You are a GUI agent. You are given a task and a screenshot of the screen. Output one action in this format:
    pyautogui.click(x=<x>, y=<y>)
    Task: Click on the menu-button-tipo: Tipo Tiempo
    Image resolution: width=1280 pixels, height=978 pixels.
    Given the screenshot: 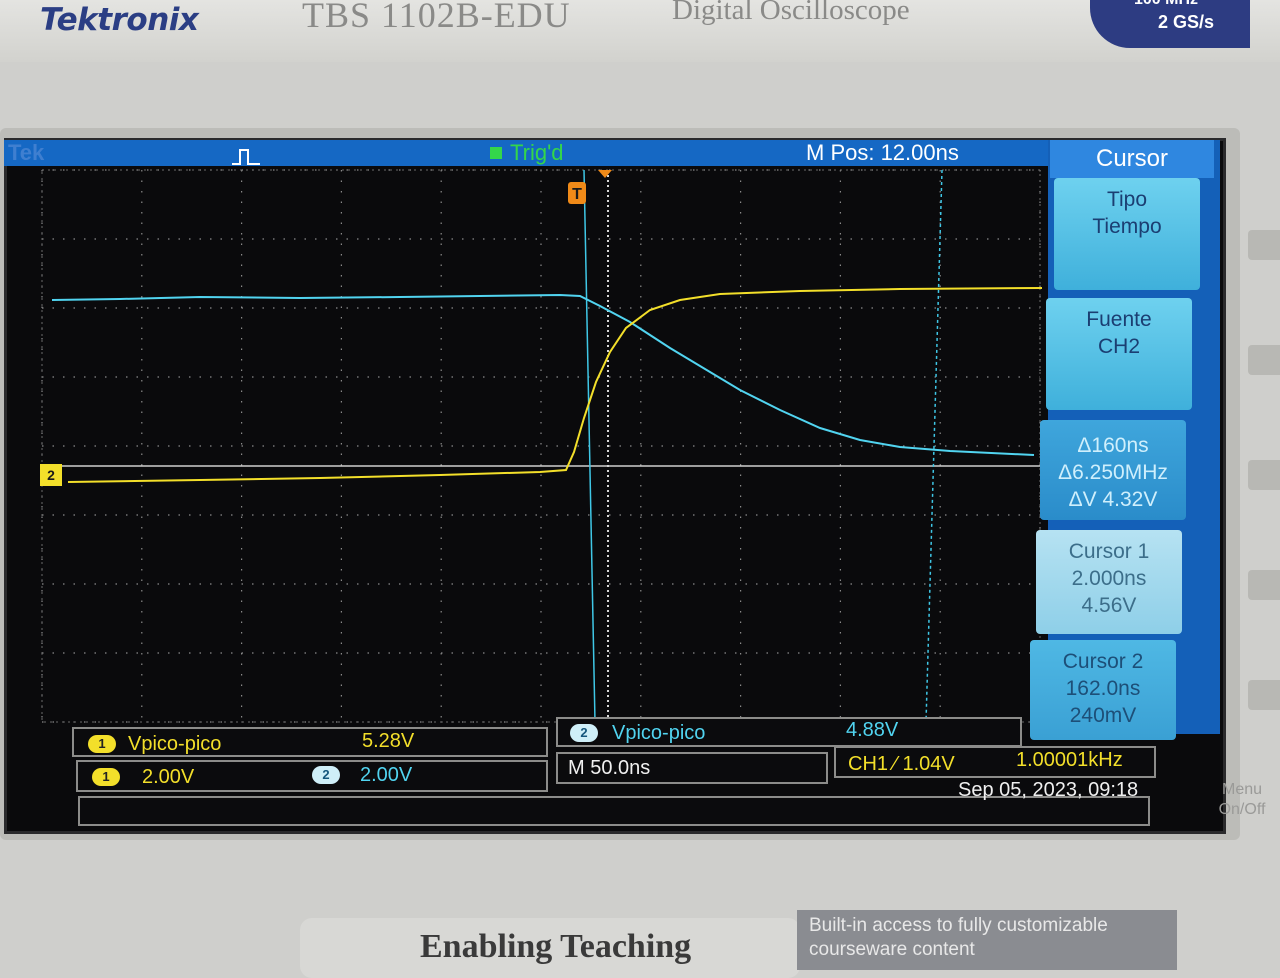 What is the action you would take?
    pyautogui.click(x=1127, y=234)
    